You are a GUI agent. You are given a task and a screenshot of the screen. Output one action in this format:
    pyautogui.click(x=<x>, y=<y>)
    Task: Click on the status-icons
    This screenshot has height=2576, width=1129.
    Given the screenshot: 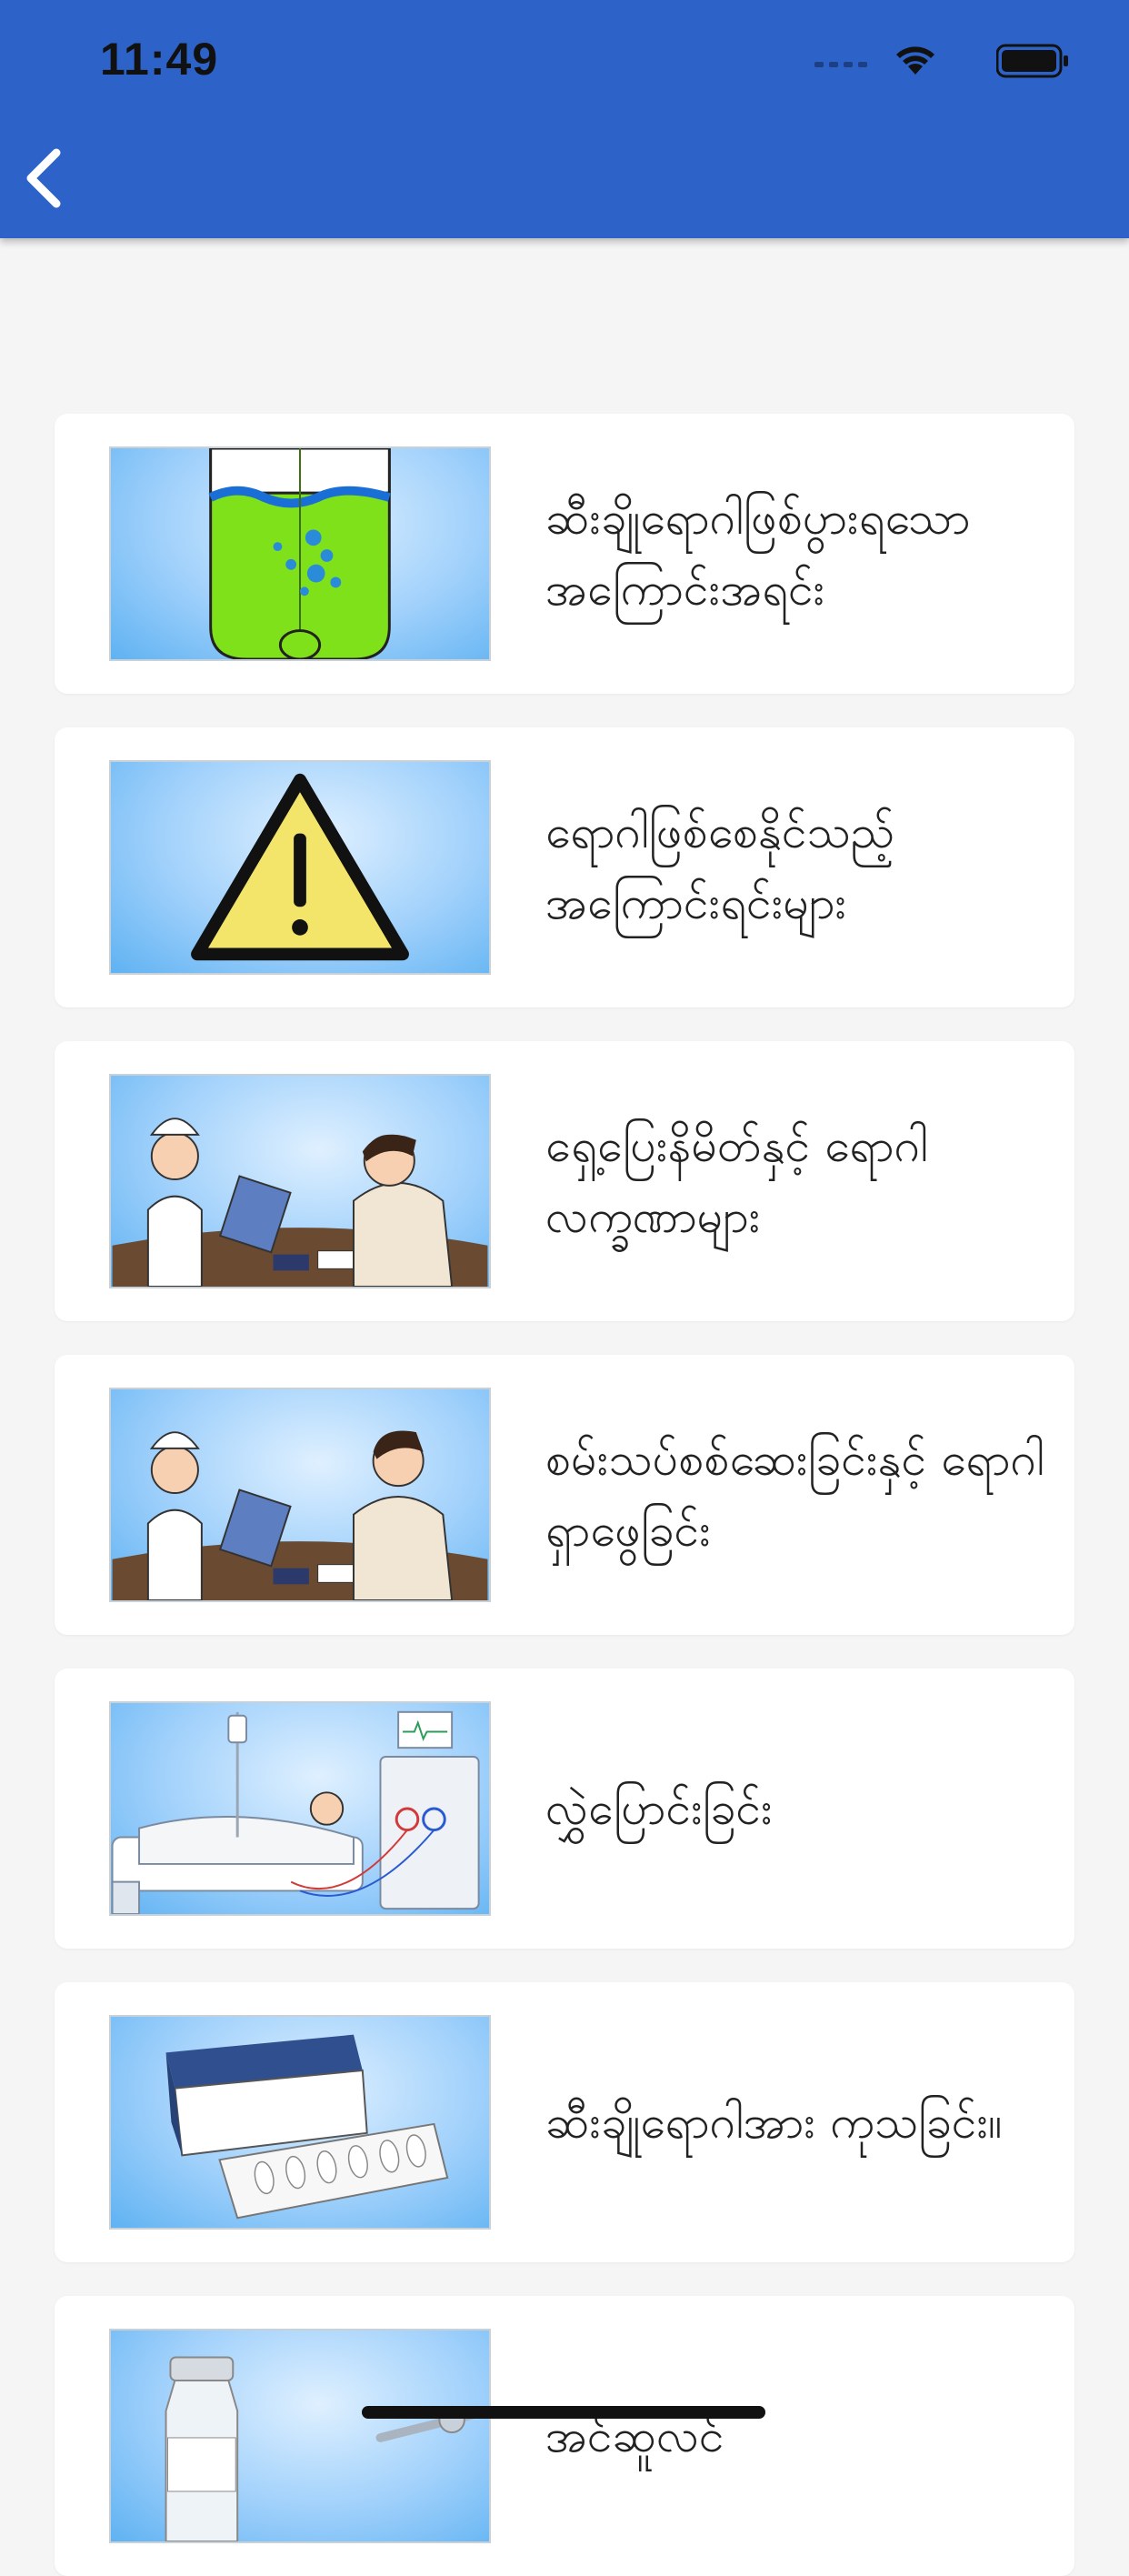 What is the action you would take?
    pyautogui.click(x=942, y=62)
    